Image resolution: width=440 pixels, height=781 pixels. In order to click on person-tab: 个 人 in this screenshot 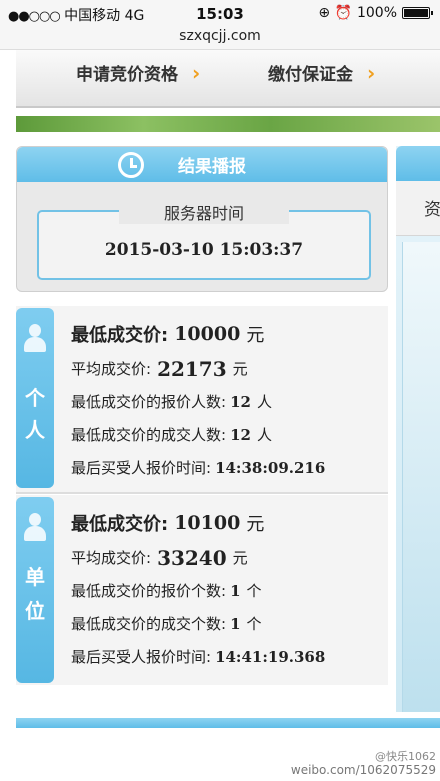, I will do `click(35, 398)`.